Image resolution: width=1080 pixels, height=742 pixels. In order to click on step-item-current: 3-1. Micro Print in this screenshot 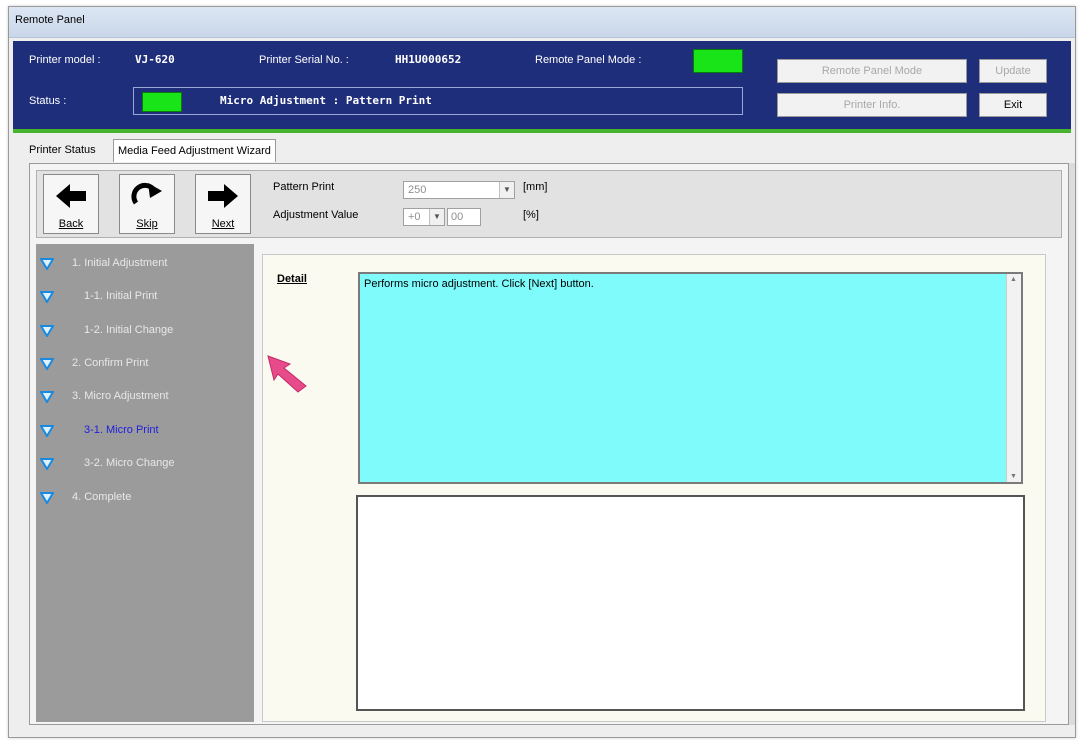, I will do `click(145, 431)`.